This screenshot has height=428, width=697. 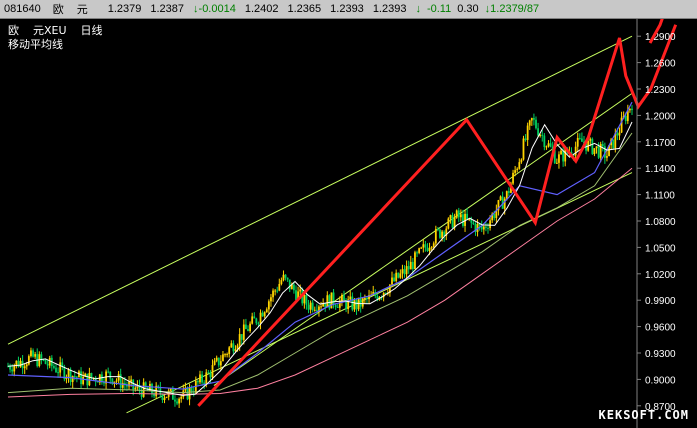 I want to click on y-tick-label: 0.9000, so click(x=660, y=380).